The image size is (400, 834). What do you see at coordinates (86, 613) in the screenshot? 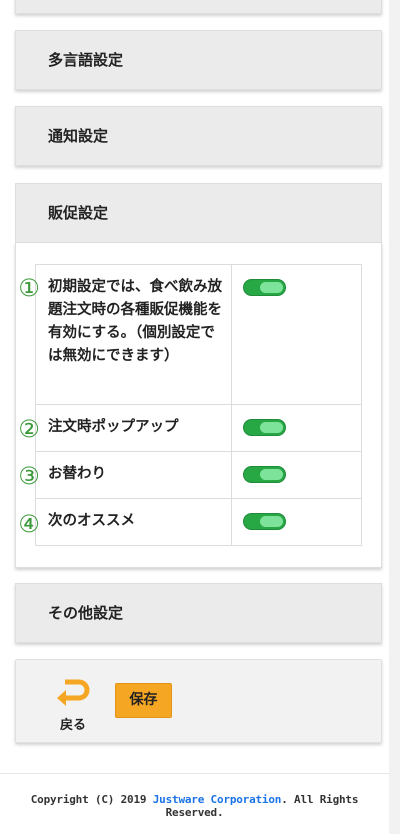
I see `section-other-title: その他設定` at bounding box center [86, 613].